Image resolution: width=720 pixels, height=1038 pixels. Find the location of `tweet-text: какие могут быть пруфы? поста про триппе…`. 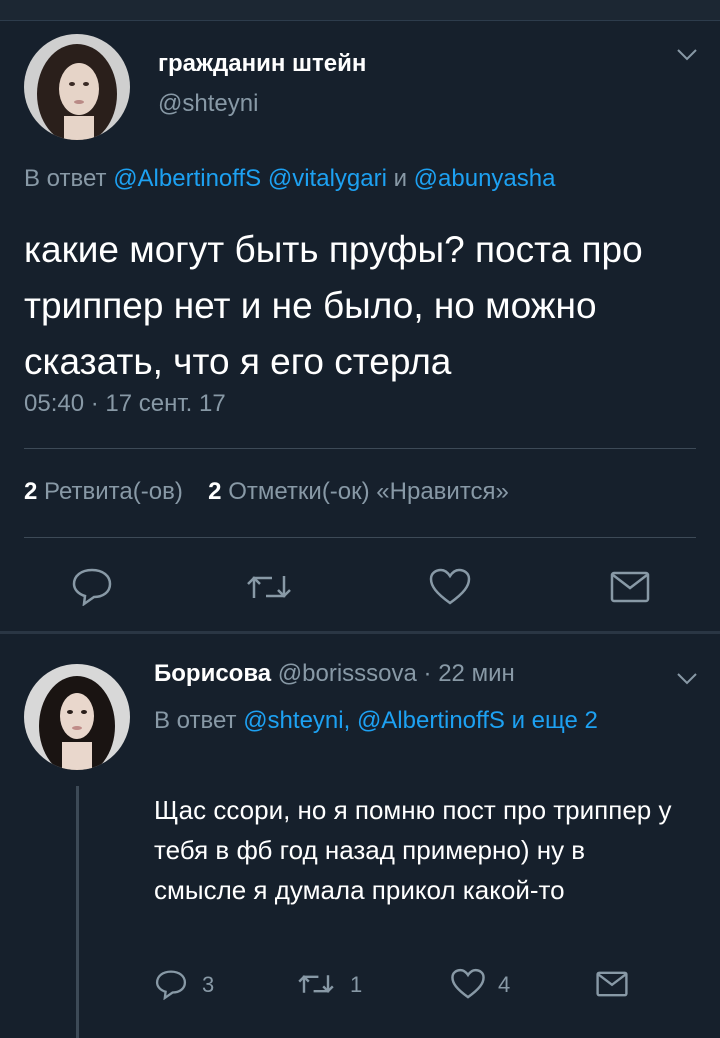

tweet-text: какие могут быть пруфы? поста про триппе… is located at coordinates (333, 305).